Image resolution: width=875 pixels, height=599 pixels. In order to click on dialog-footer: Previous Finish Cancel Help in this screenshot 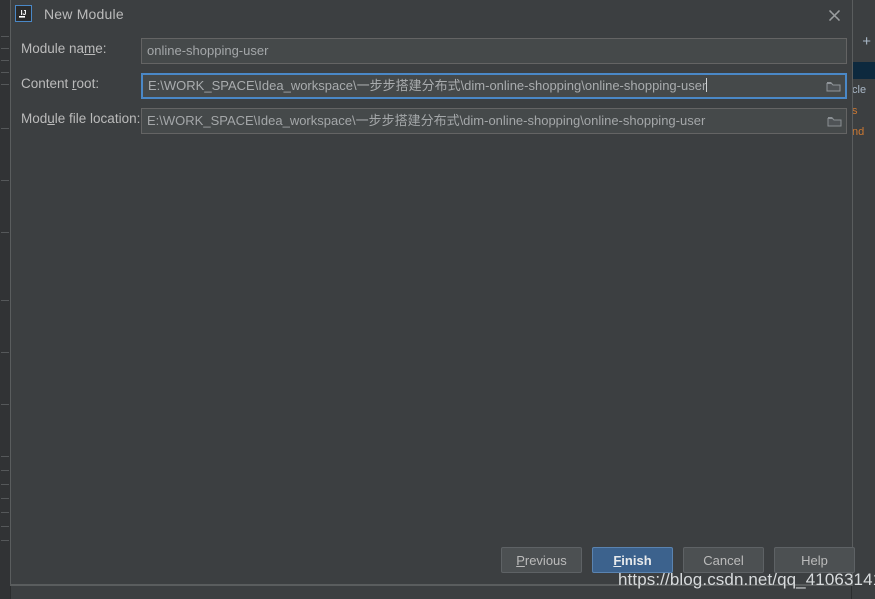, I will do `click(433, 562)`.